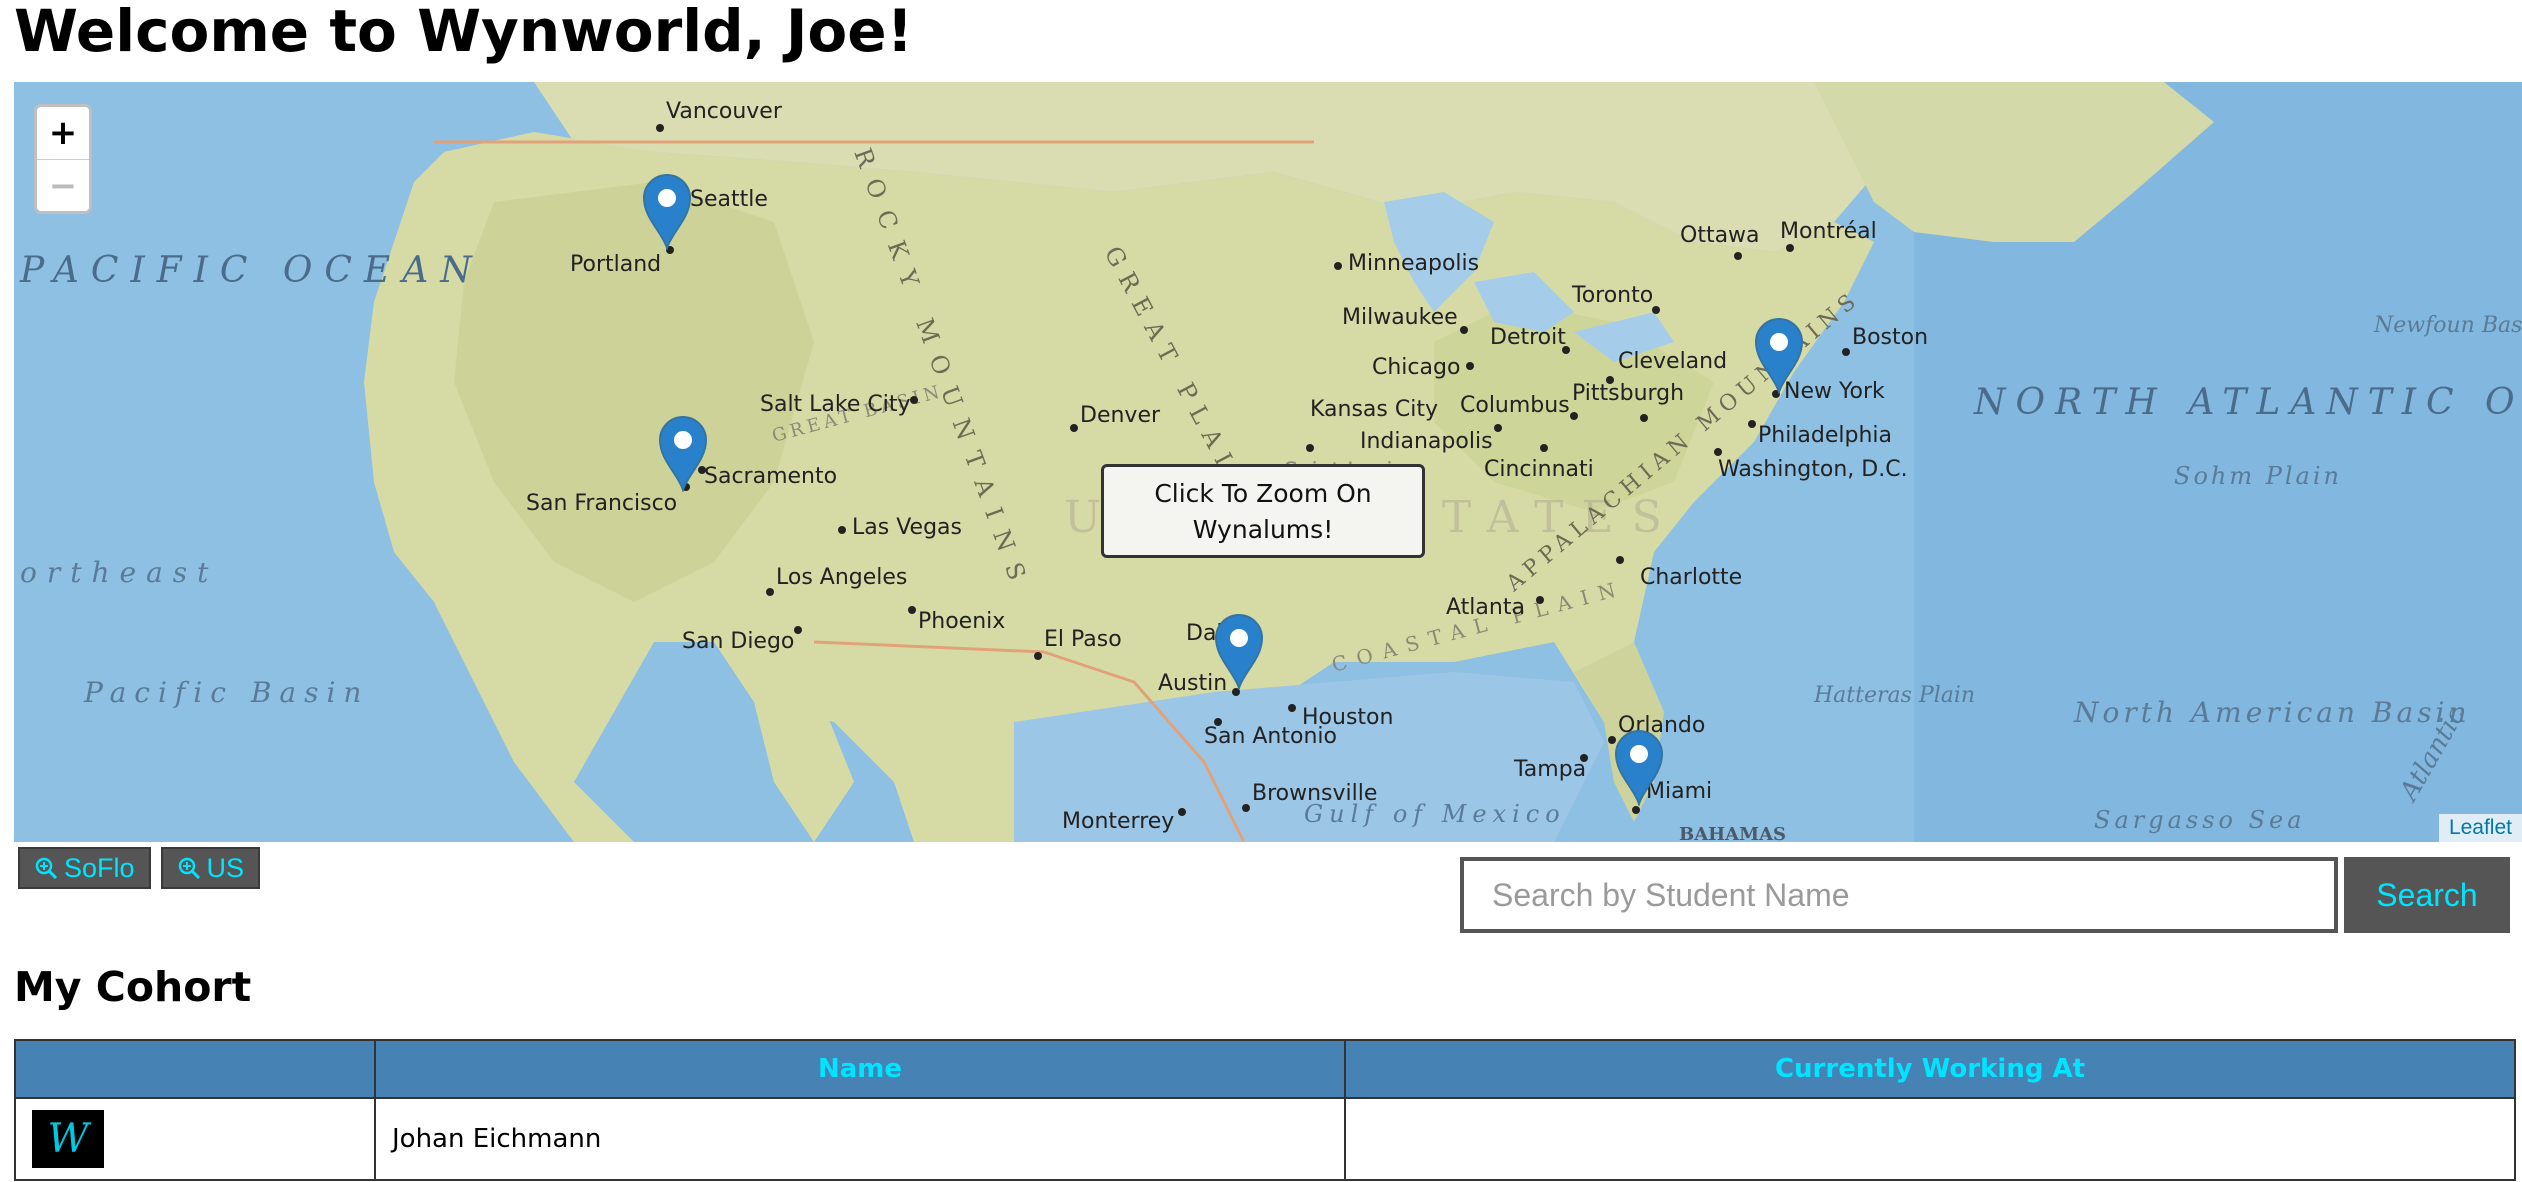  I want to click on city-vancouver: Vancouver, so click(719, 115).